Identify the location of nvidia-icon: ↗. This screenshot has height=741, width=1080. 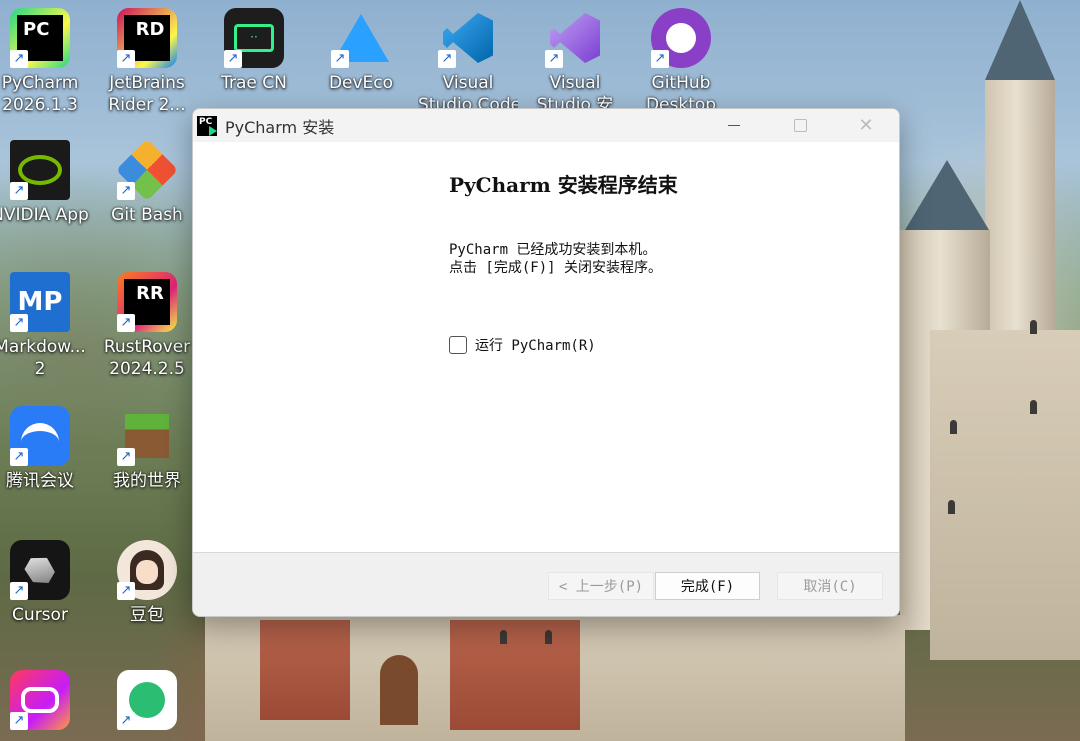
(40, 170).